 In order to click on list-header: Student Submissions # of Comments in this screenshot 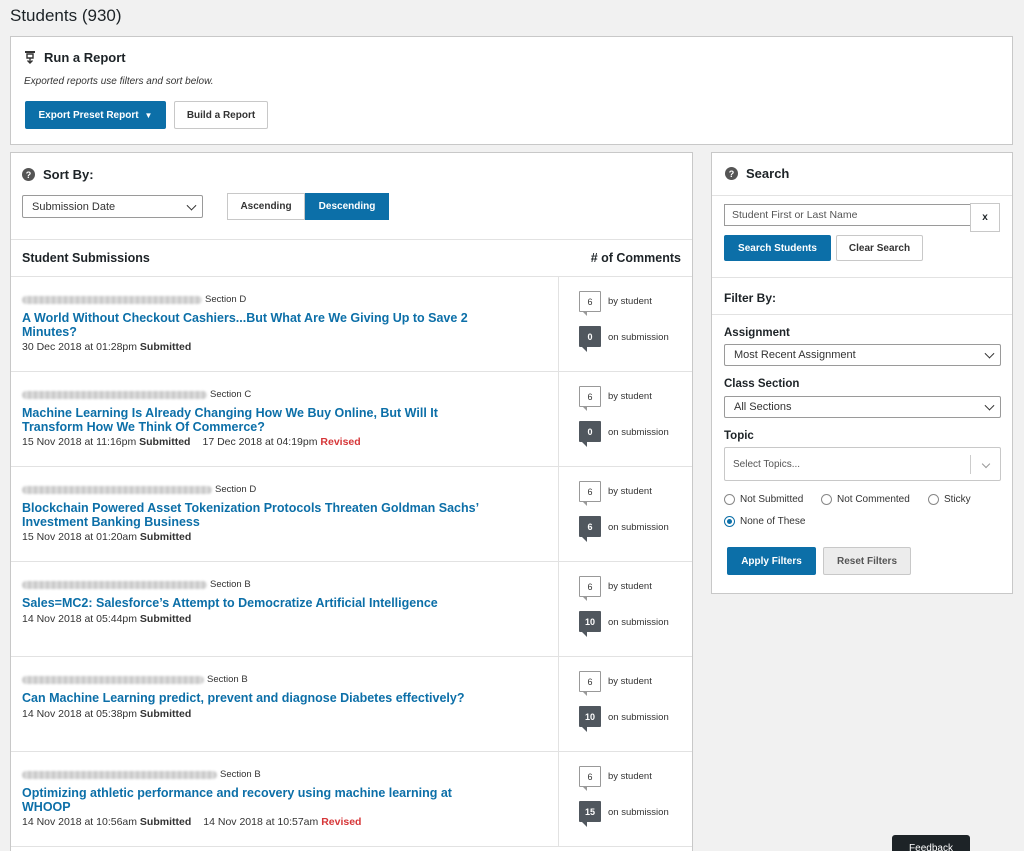, I will do `click(351, 258)`.